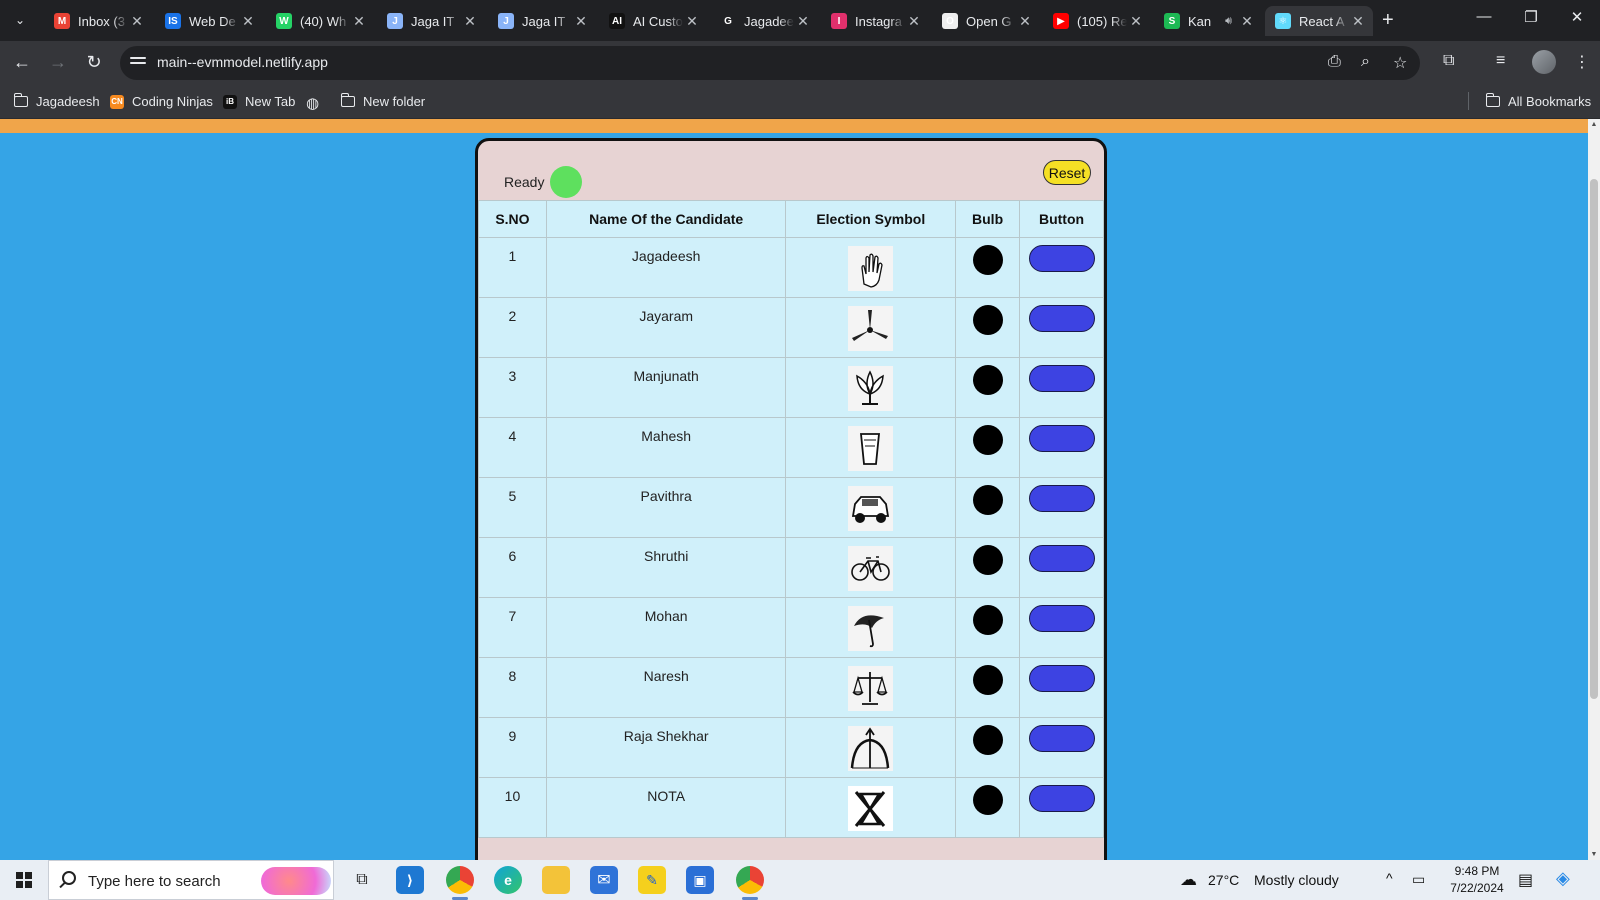  Describe the element at coordinates (1418, 879) in the screenshot. I see `battery-icon: ▭` at that location.